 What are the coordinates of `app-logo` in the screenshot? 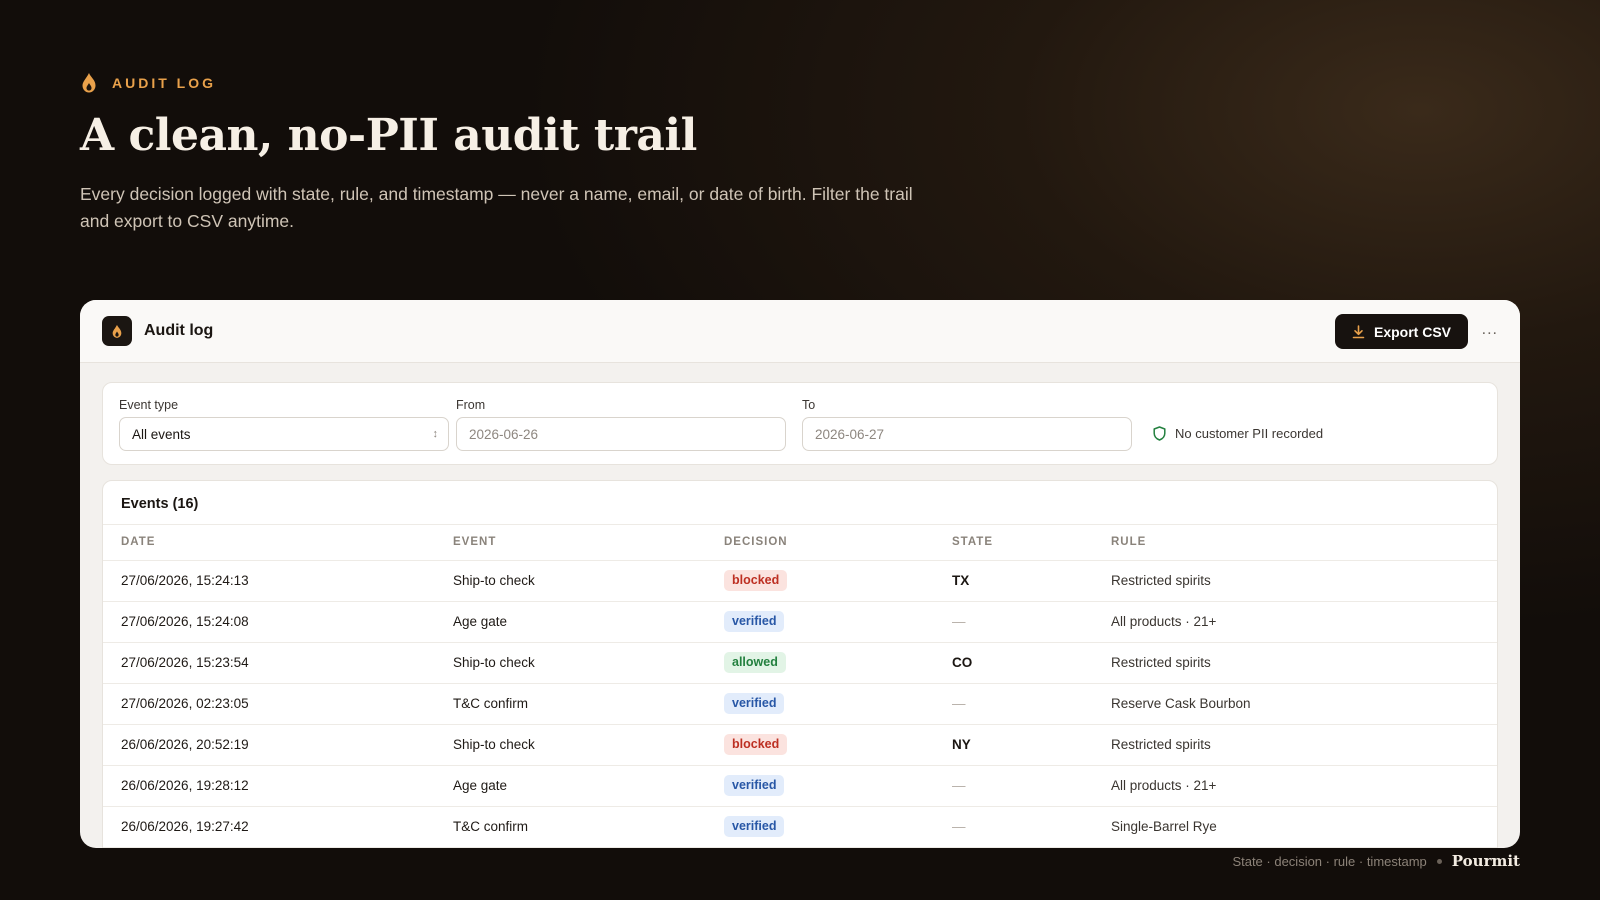 It's located at (117, 331).